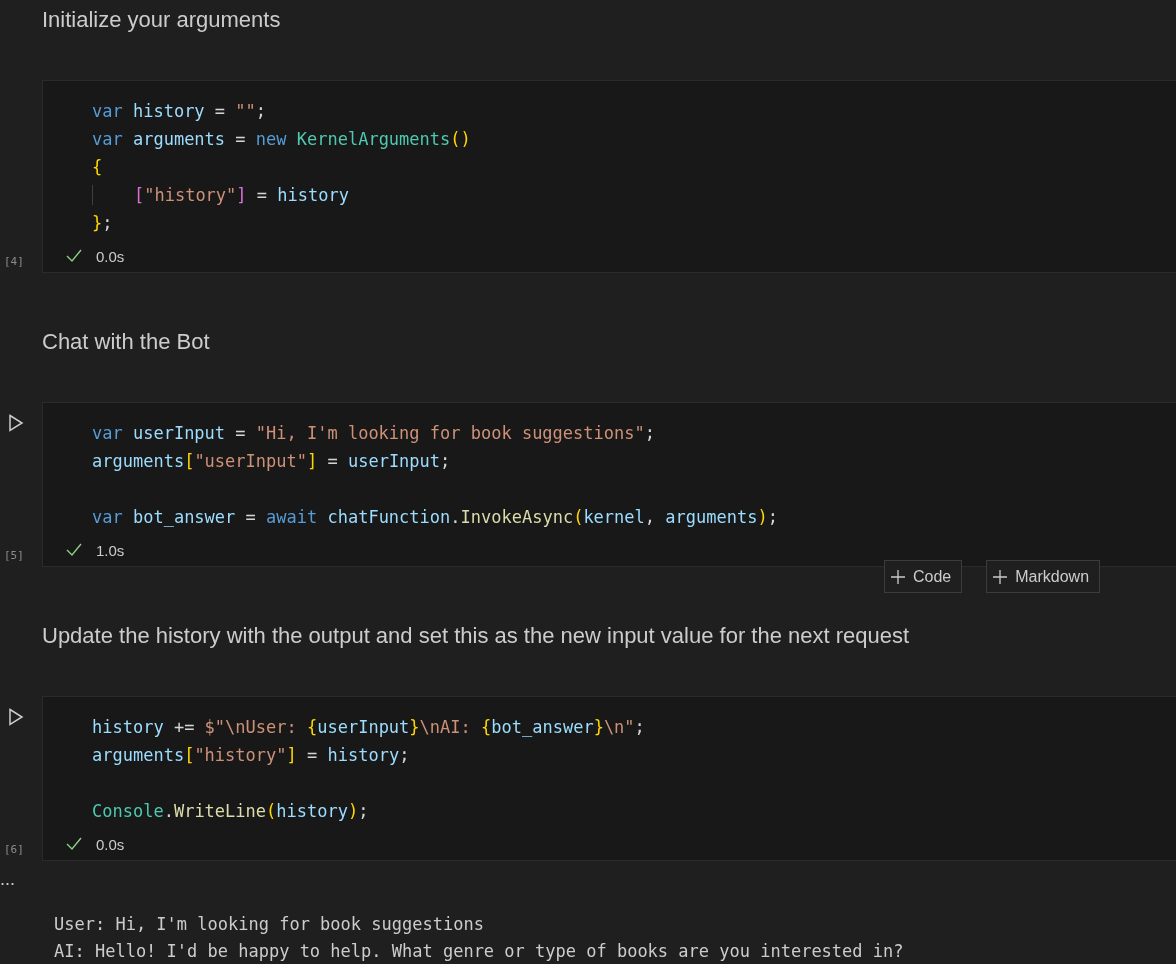 The width and height of the screenshot is (1176, 964). I want to click on execution-count: [4], so click(14, 261).